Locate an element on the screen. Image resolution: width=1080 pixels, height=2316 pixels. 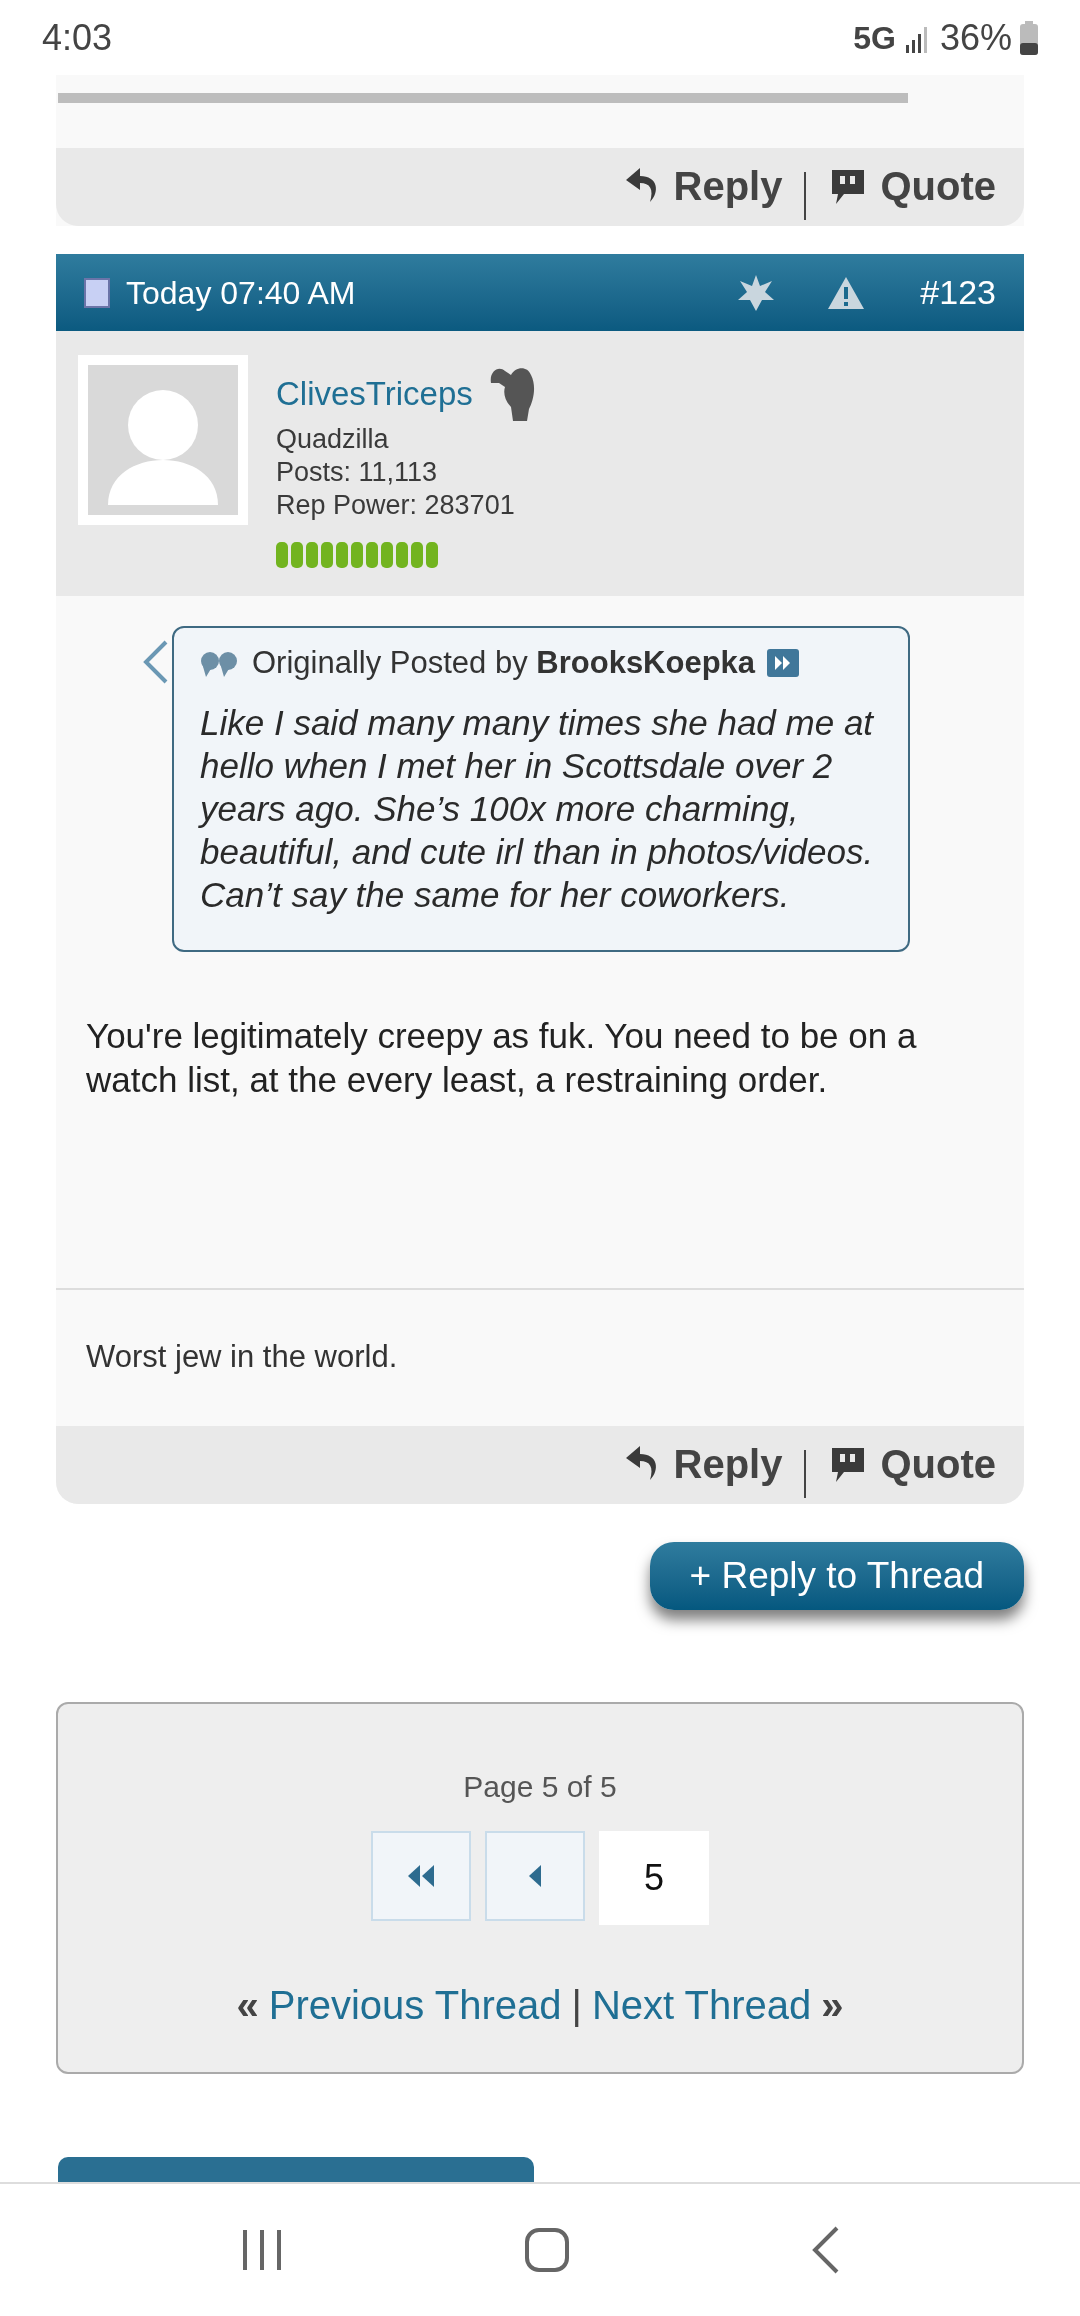
chevron-left-icon is located at coordinates (155, 662).